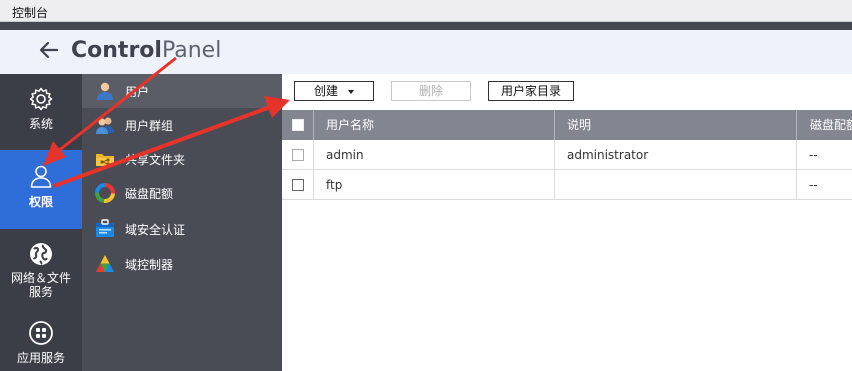  I want to click on table-row: ftp --, so click(567, 185).